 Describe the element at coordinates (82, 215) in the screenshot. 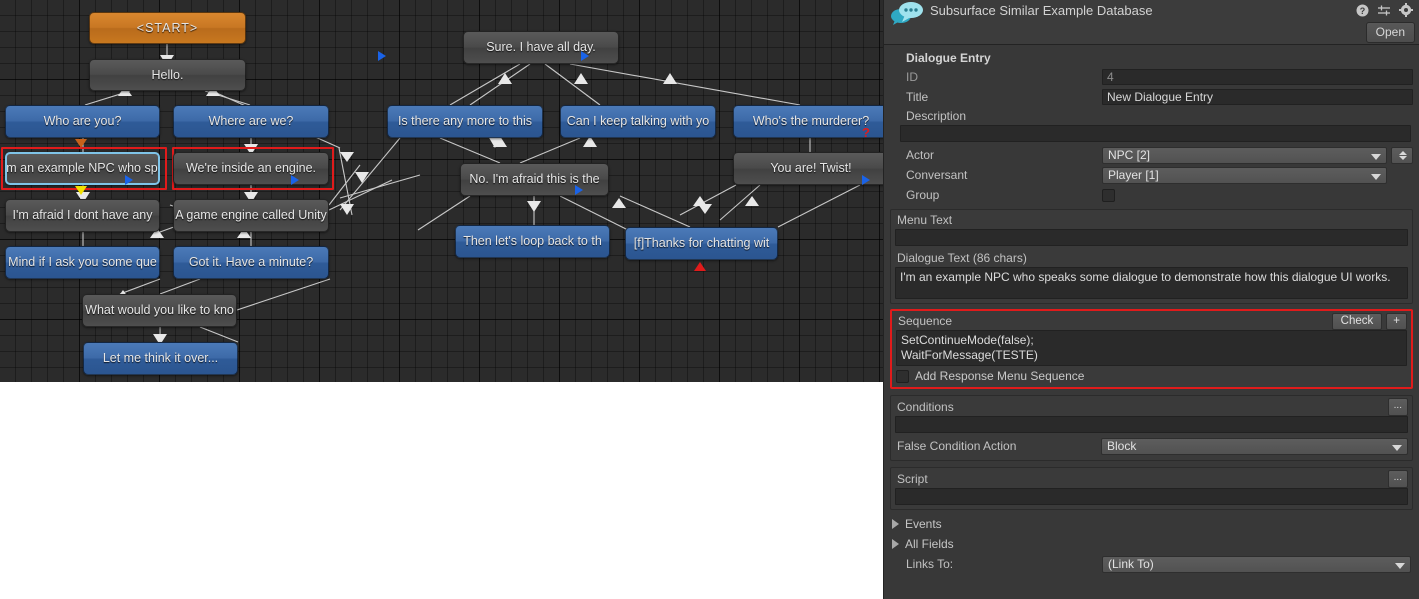

I see `dialogue-node-im-afraid-i-dont: I'm afraid I dont have any` at that location.